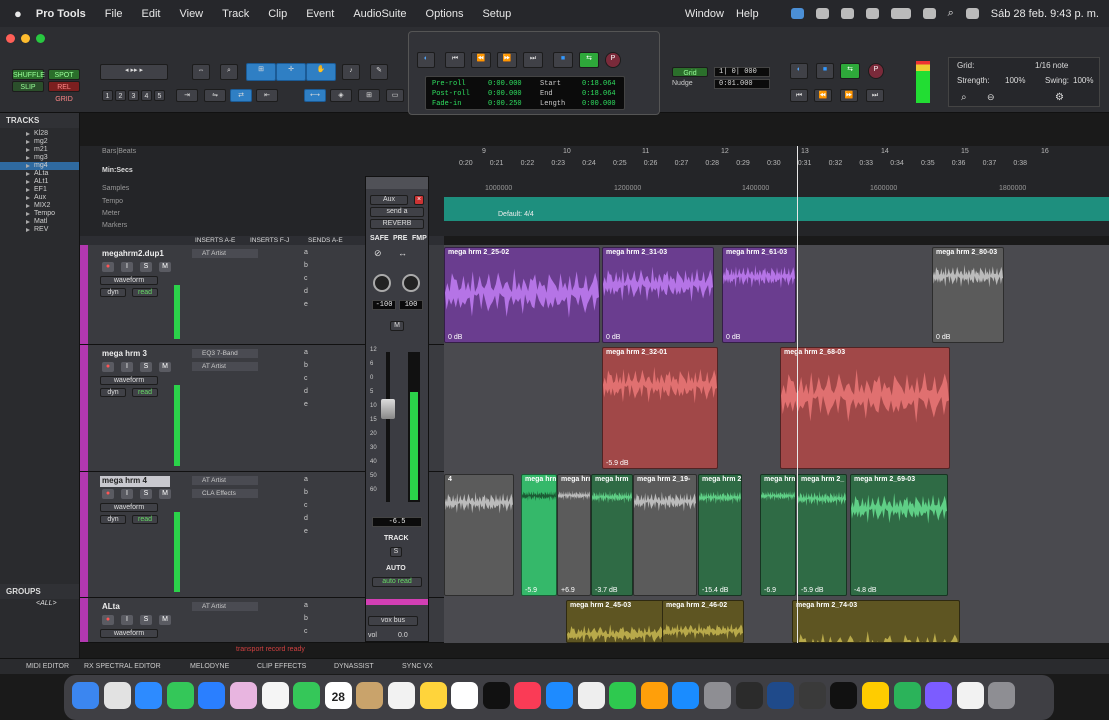 This screenshot has width=1109, height=720. What do you see at coordinates (528, 695) in the screenshot?
I see `music-icon` at bounding box center [528, 695].